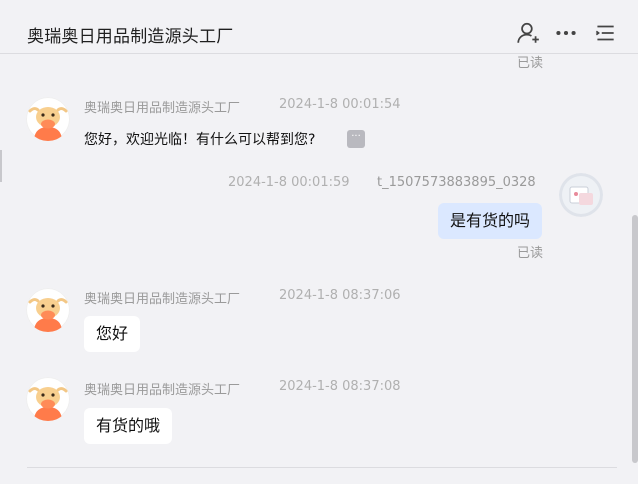  I want to click on list-menu-icon, so click(605, 33).